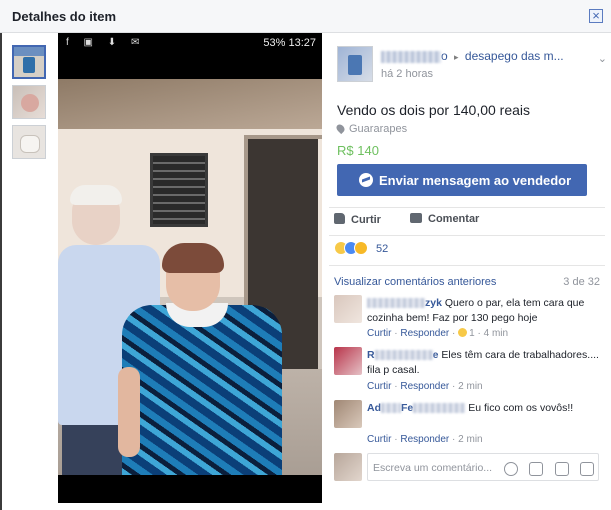 The height and width of the screenshot is (510, 611). I want to click on seller-avatar, so click(355, 64).